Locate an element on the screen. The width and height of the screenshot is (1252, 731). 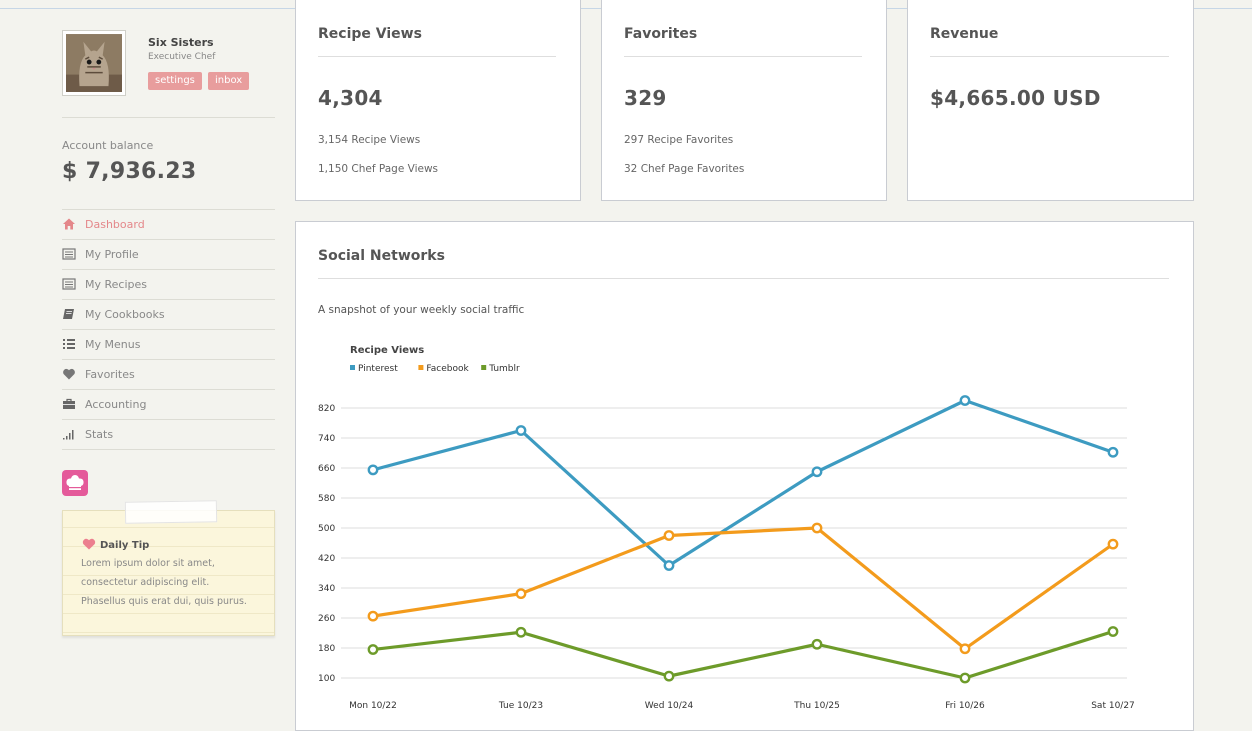
avatar is located at coordinates (94, 63).